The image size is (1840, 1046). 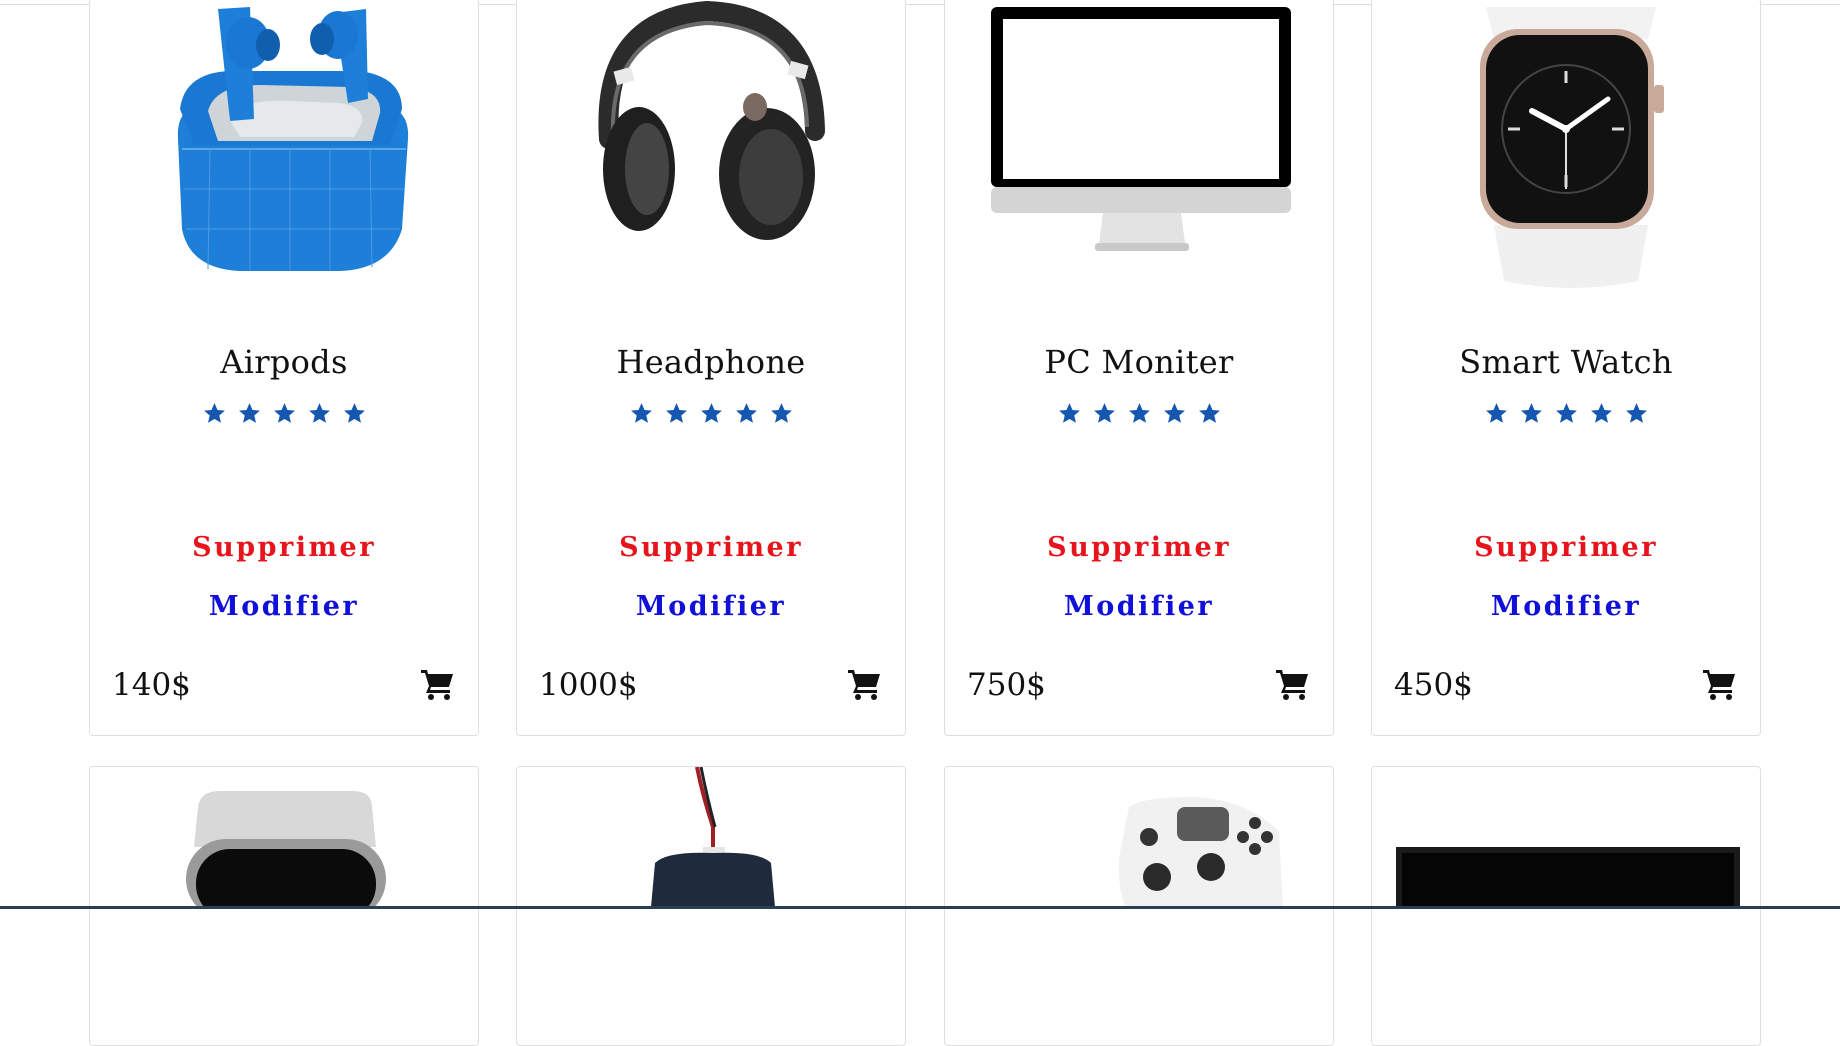 I want to click on airpods-image, so click(x=284, y=149).